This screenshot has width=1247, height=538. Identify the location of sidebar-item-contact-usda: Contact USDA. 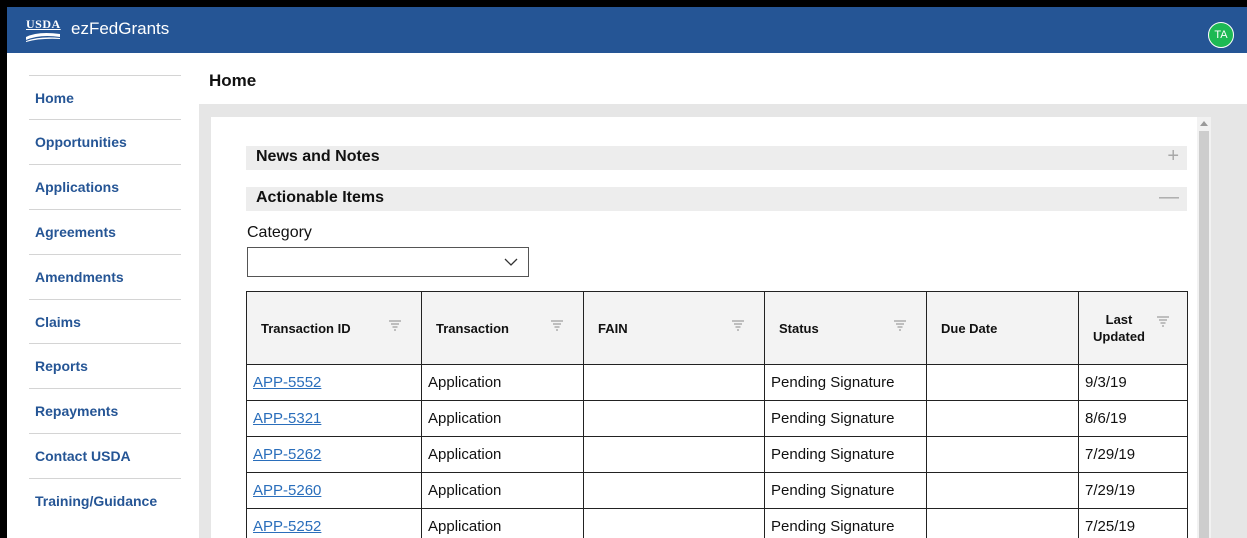
(105, 455).